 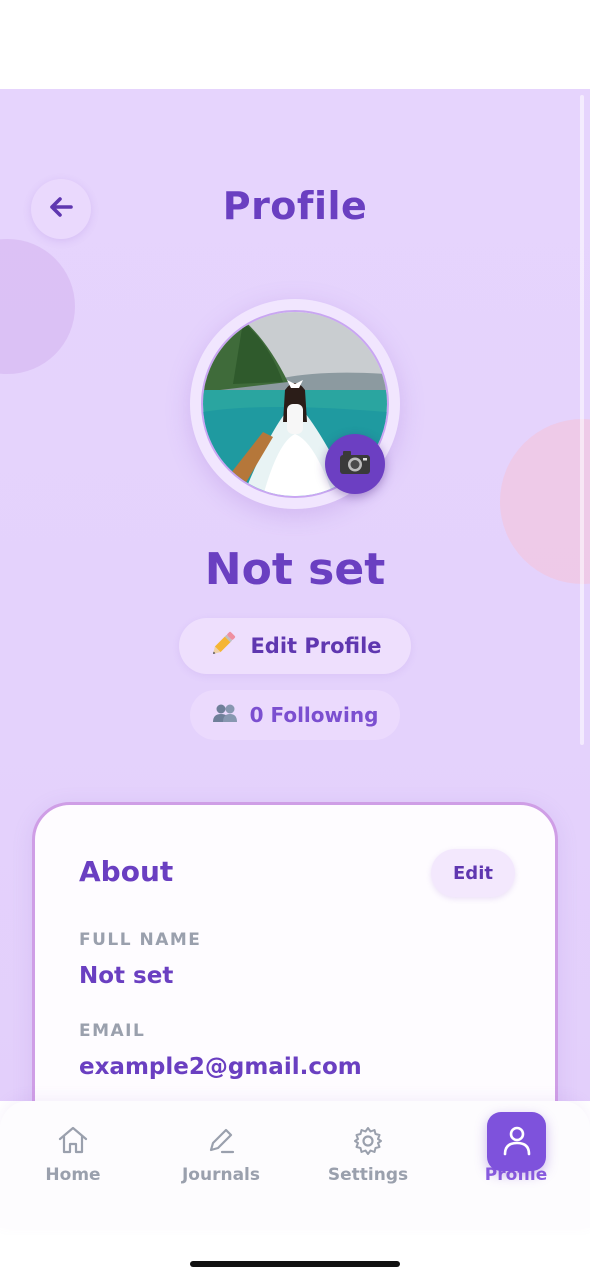 What do you see at coordinates (73, 1164) in the screenshot?
I see `tab-home: Home` at bounding box center [73, 1164].